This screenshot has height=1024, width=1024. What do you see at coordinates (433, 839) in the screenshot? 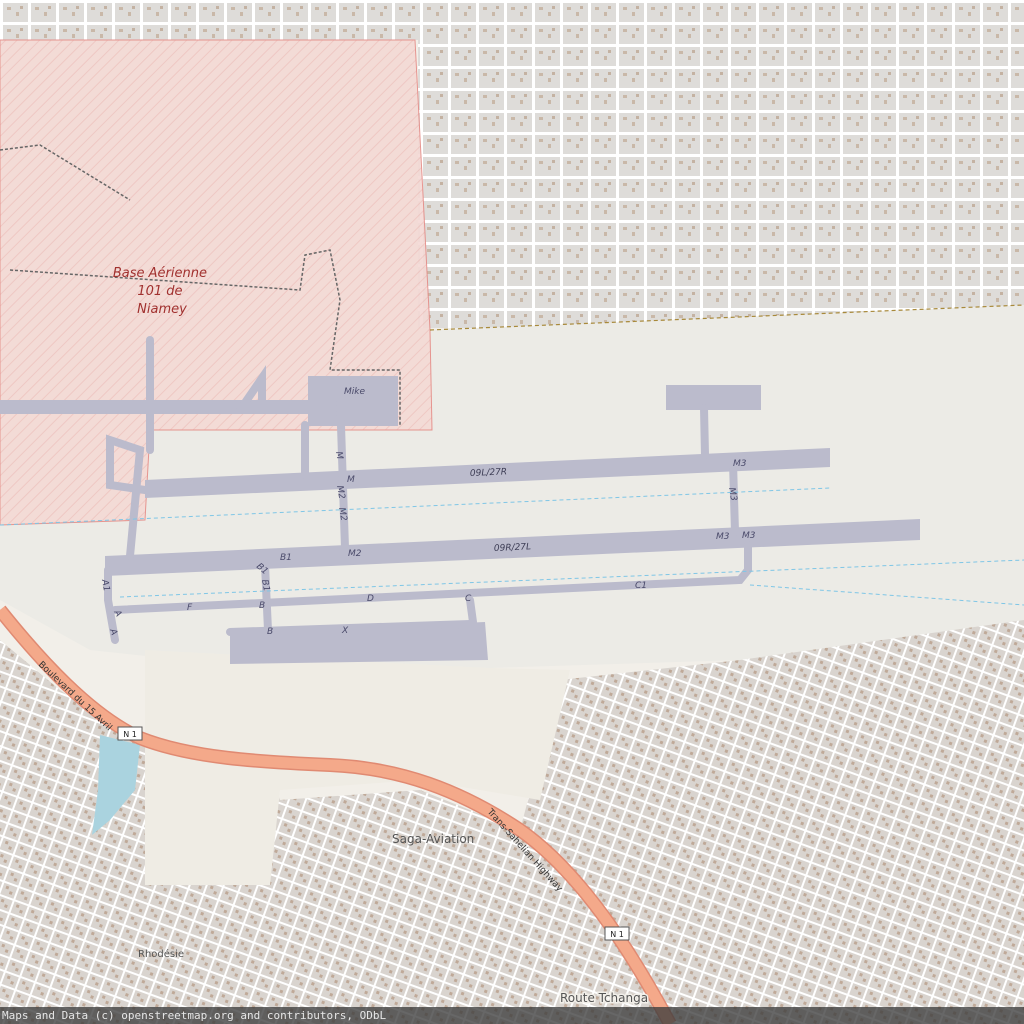
I see `place-label-saga-aviation: Saga-Aviation` at bounding box center [433, 839].